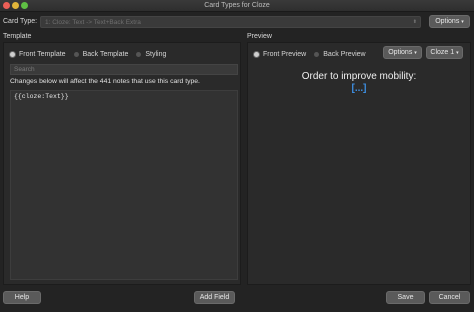 Image resolution: width=474 pixels, height=312 pixels. I want to click on card-type-options-button: Options ▾, so click(449, 21).